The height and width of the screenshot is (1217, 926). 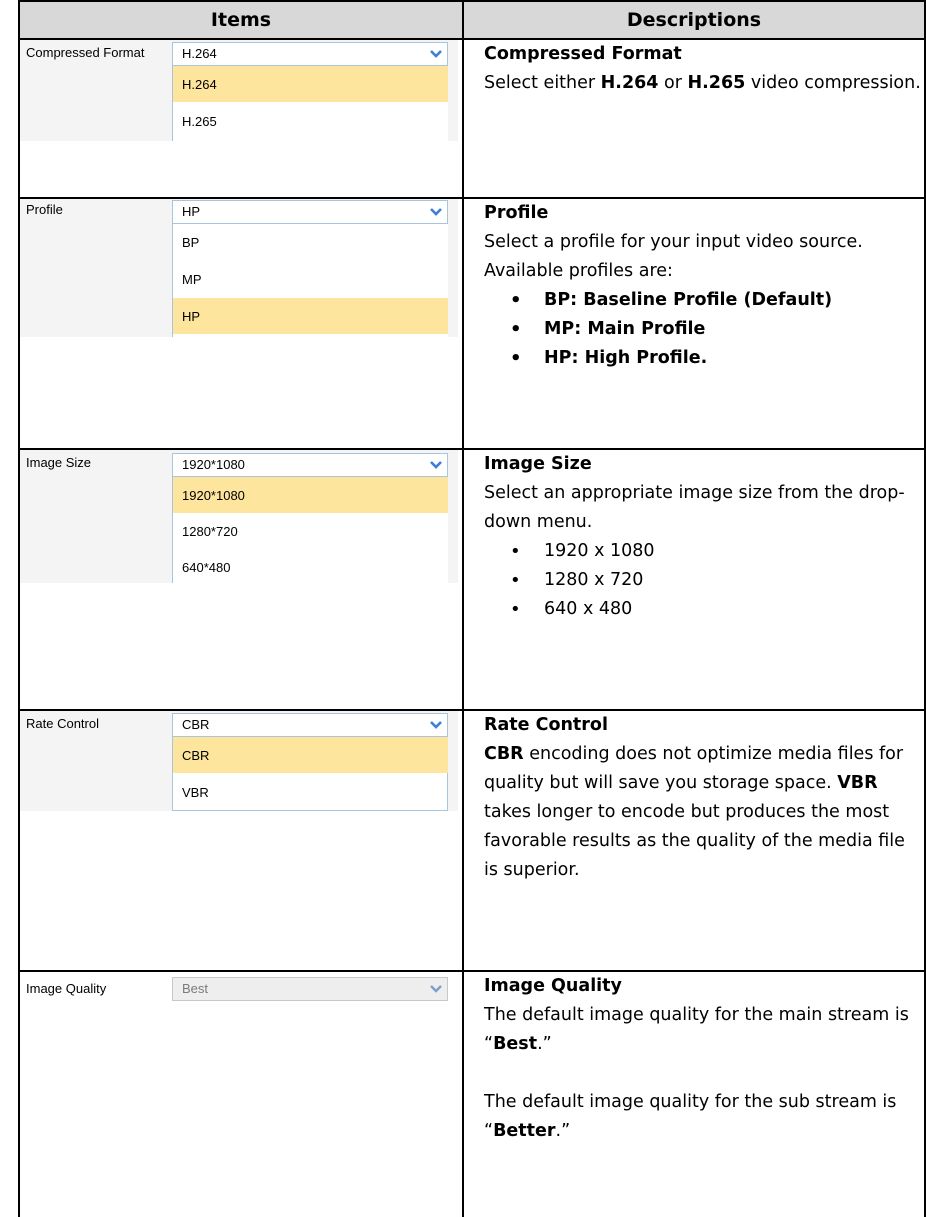 I want to click on image-quality-panel: Image Quality Best, so click(x=239, y=989).